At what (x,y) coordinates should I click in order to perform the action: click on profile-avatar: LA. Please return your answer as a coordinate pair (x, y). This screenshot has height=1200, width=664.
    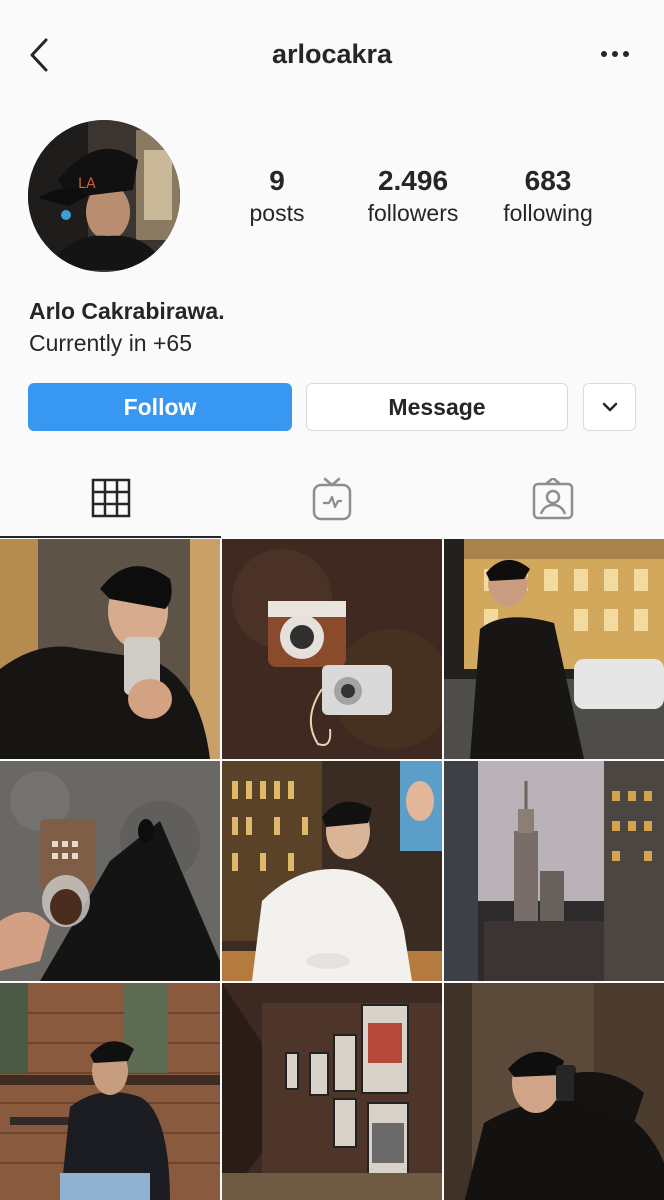
    Looking at the image, I should click on (104, 196).